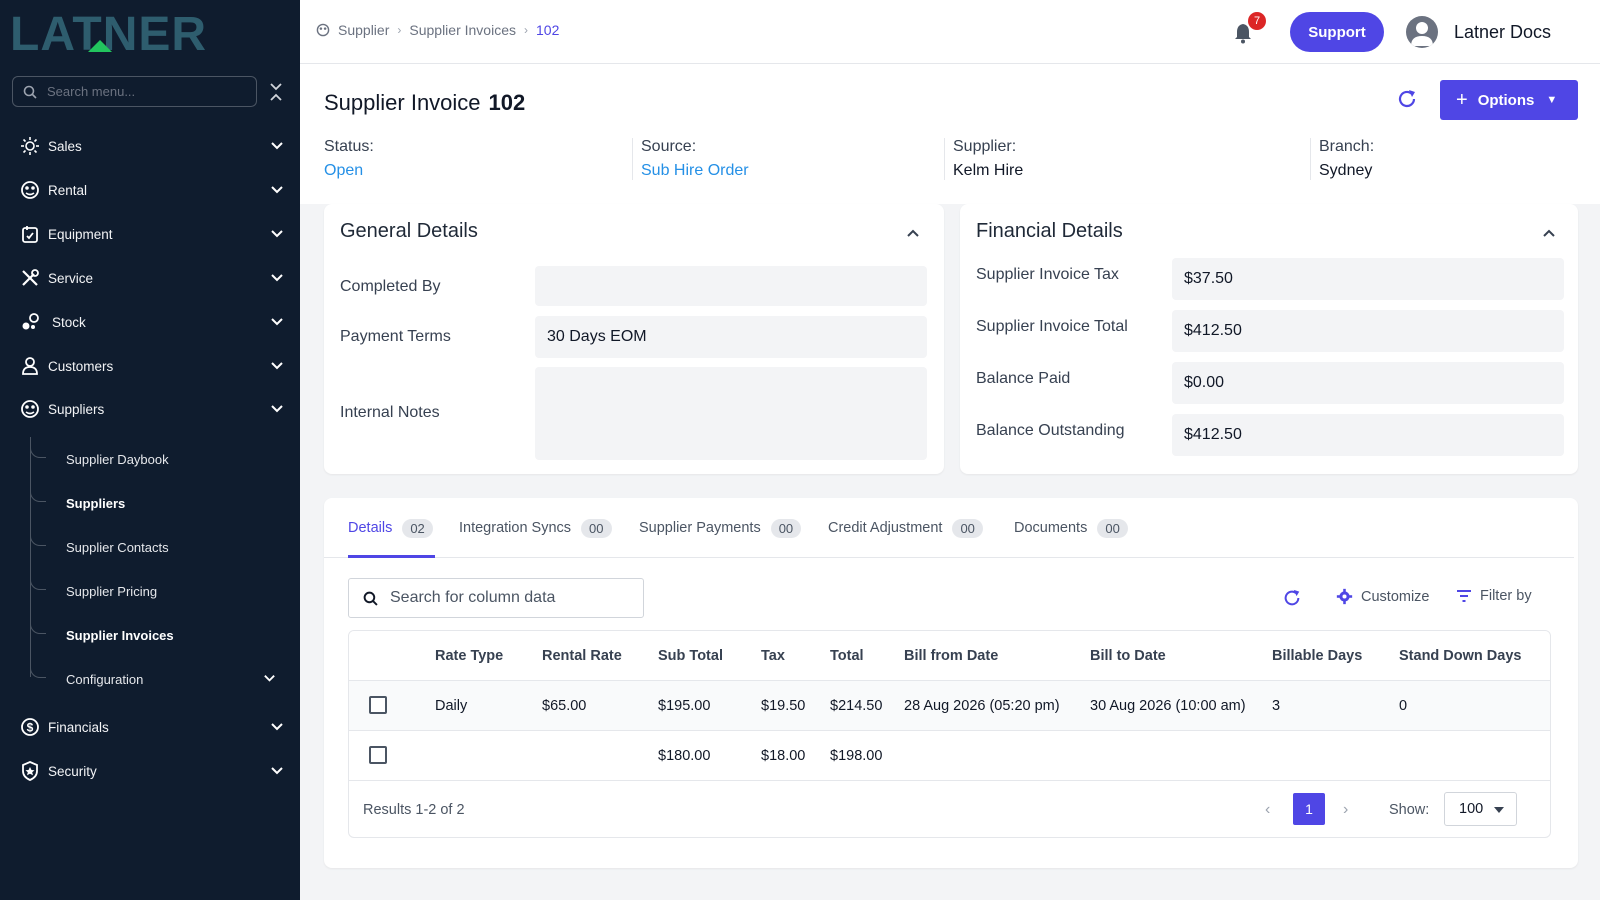 This screenshot has height=900, width=1600. I want to click on customize-button: Customize, so click(1383, 596).